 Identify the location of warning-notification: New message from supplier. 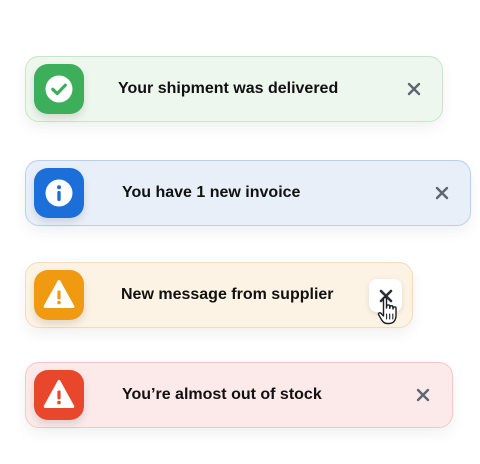
(219, 295).